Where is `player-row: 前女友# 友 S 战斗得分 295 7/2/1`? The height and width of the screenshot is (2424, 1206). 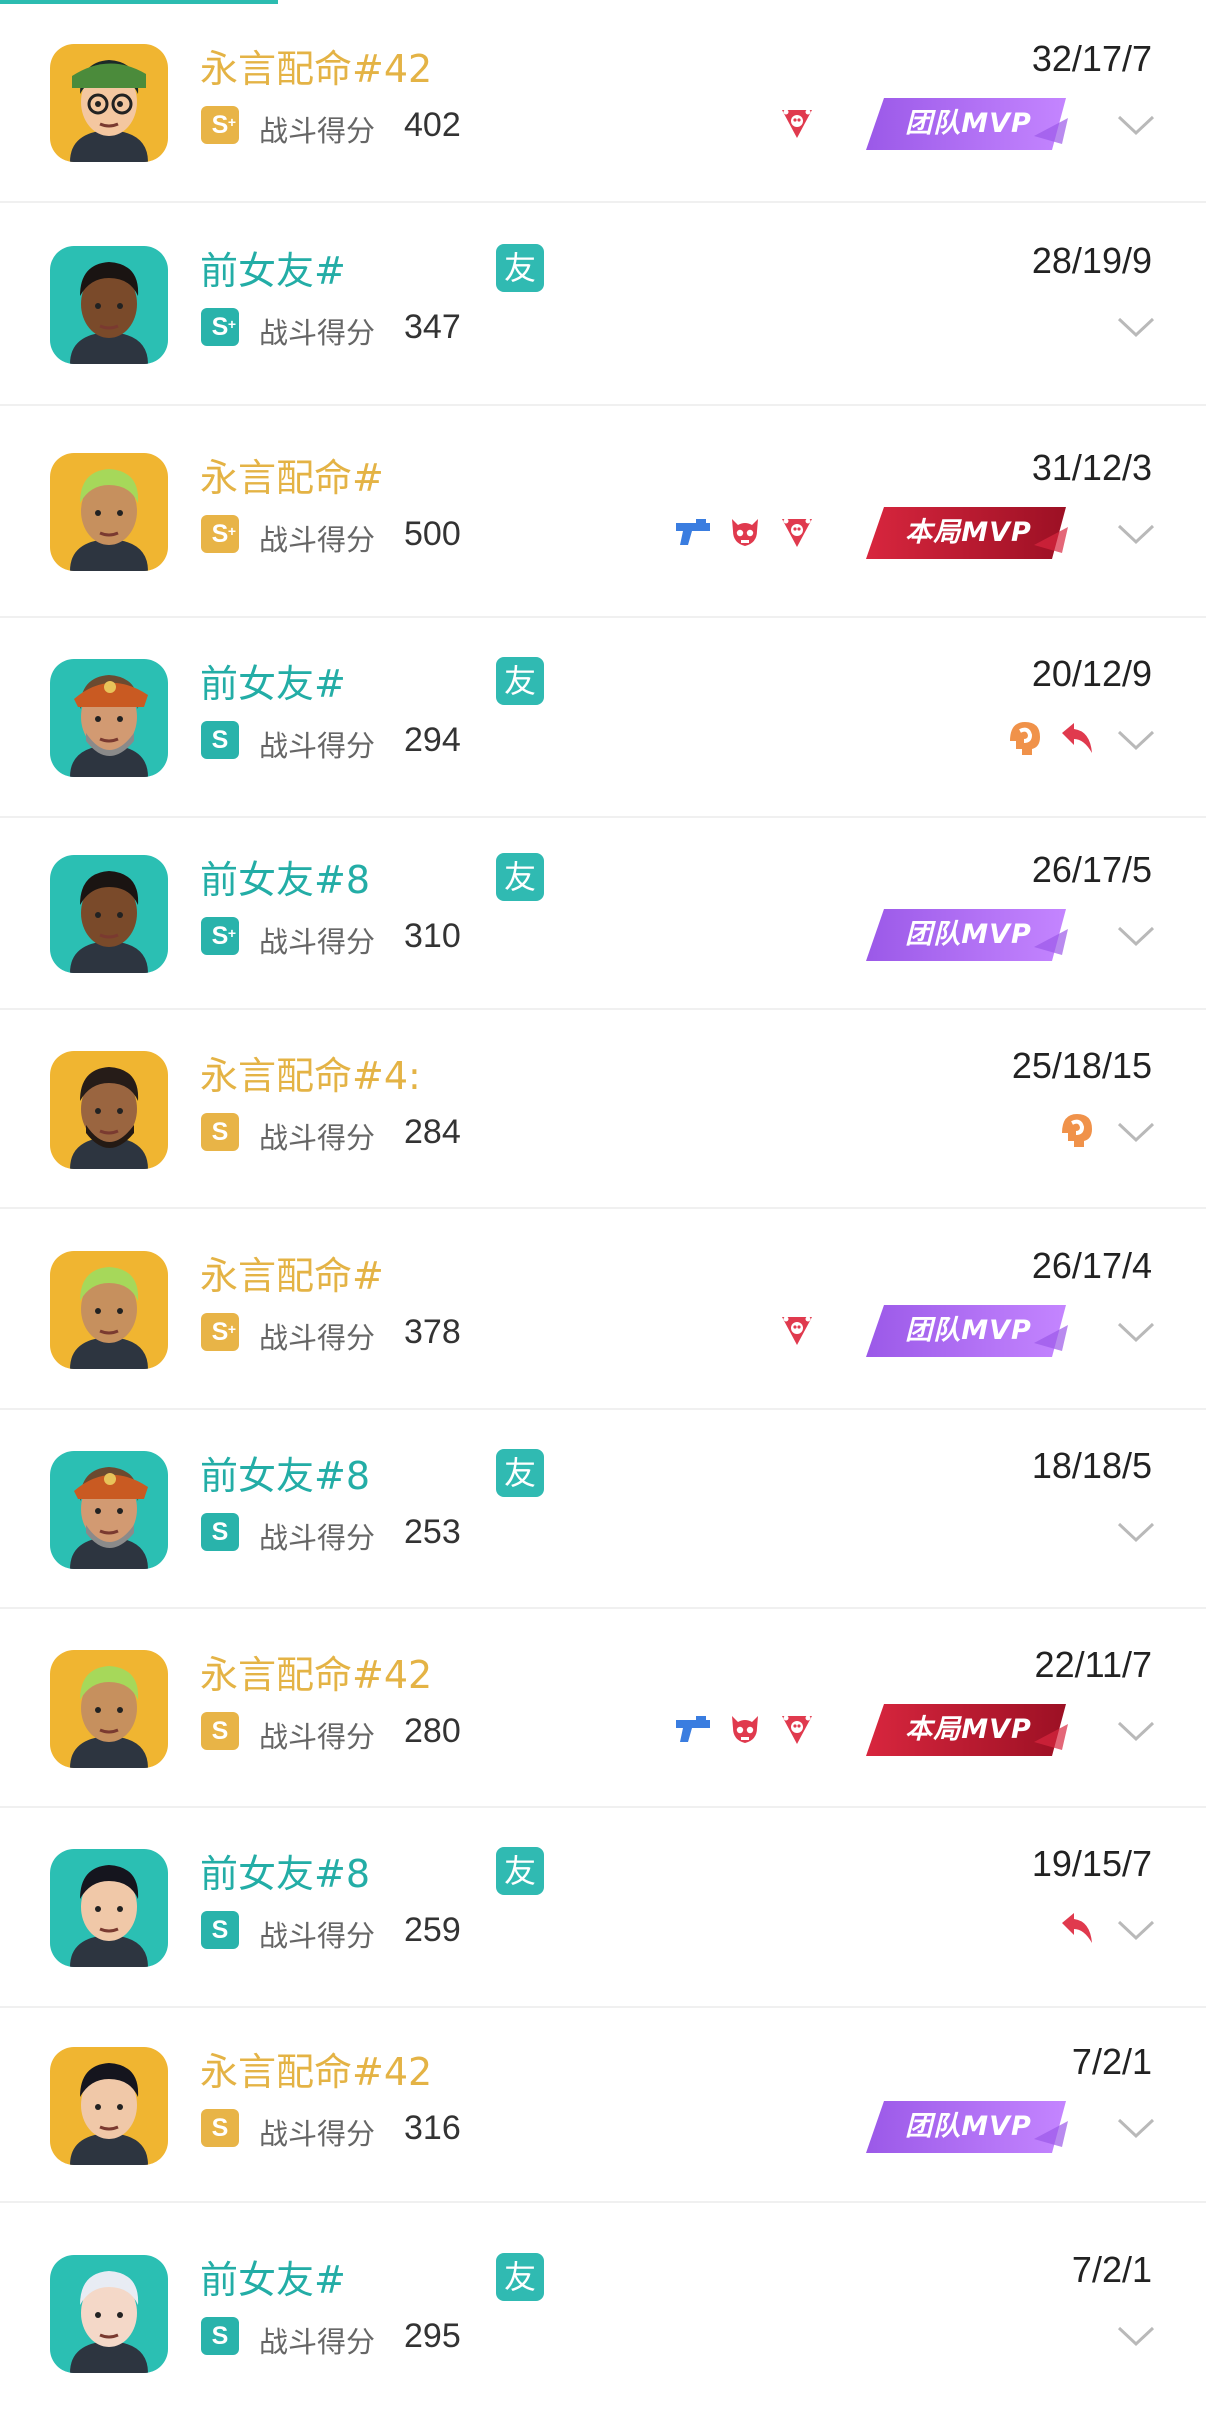 player-row: 前女友# 友 S 战斗得分 295 7/2/1 is located at coordinates (603, 2313).